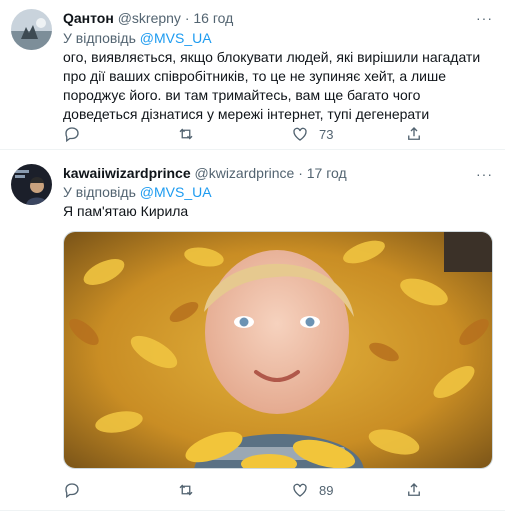 This screenshot has height=511, width=505. Describe the element at coordinates (126, 211) in the screenshot. I see `tweet-text: Я пам'ятаю Кирила` at that location.